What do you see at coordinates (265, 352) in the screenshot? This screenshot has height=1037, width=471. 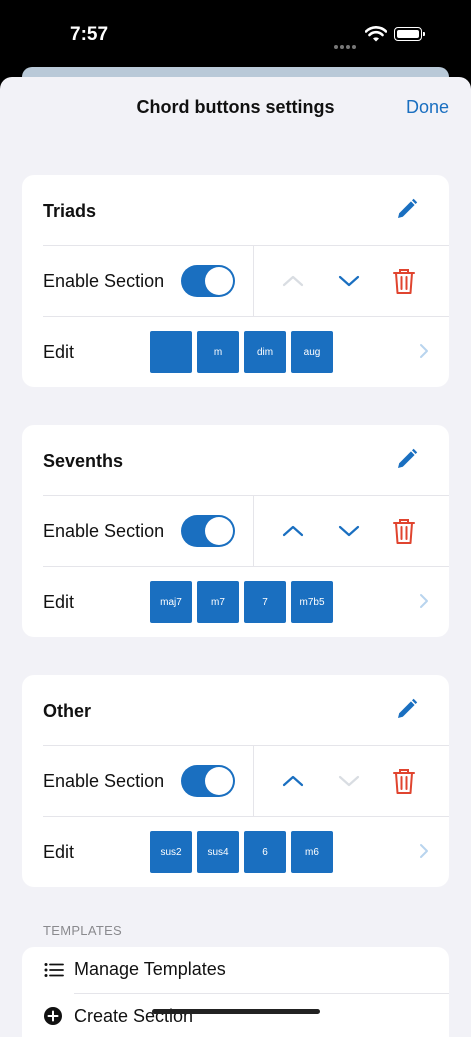 I see `chord-chip: dim` at bounding box center [265, 352].